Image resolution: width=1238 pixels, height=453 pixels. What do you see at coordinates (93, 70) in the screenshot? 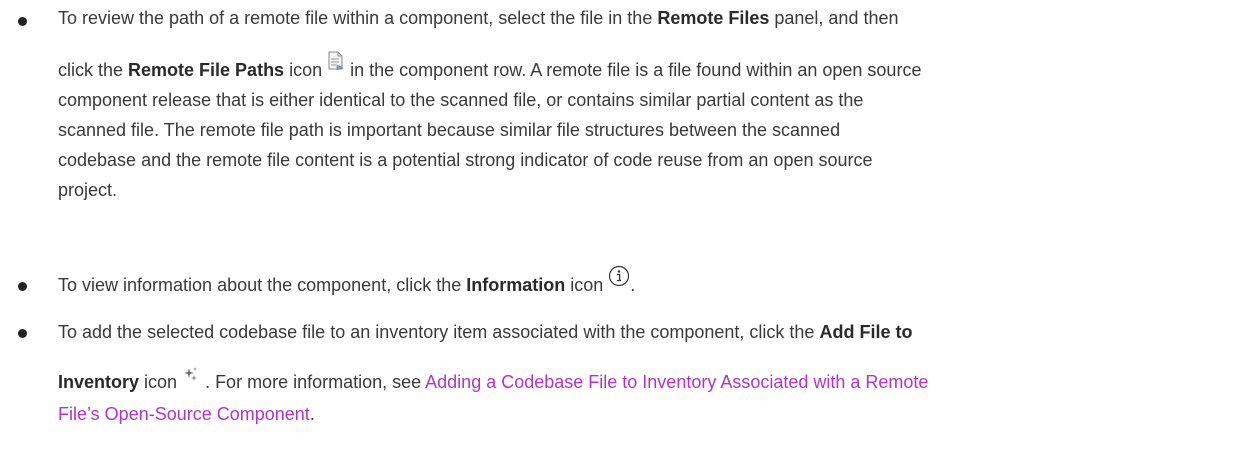
I see `item-text: click the` at bounding box center [93, 70].